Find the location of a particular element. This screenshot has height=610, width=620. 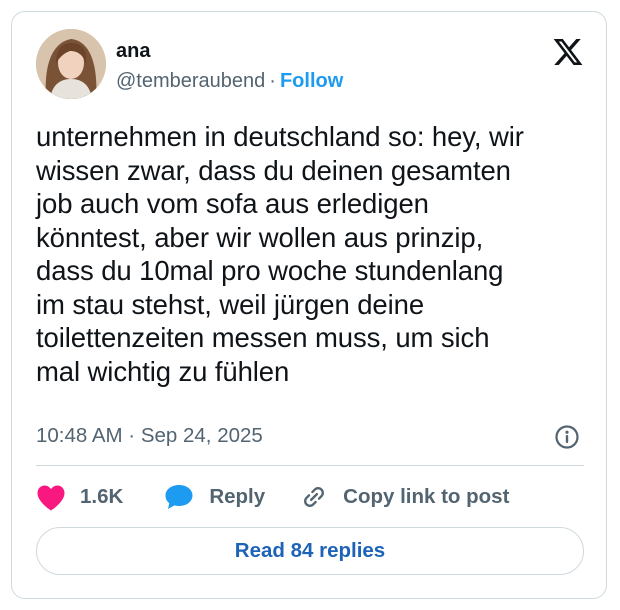

read-replies-button: Read 84 replies is located at coordinates (310, 551).